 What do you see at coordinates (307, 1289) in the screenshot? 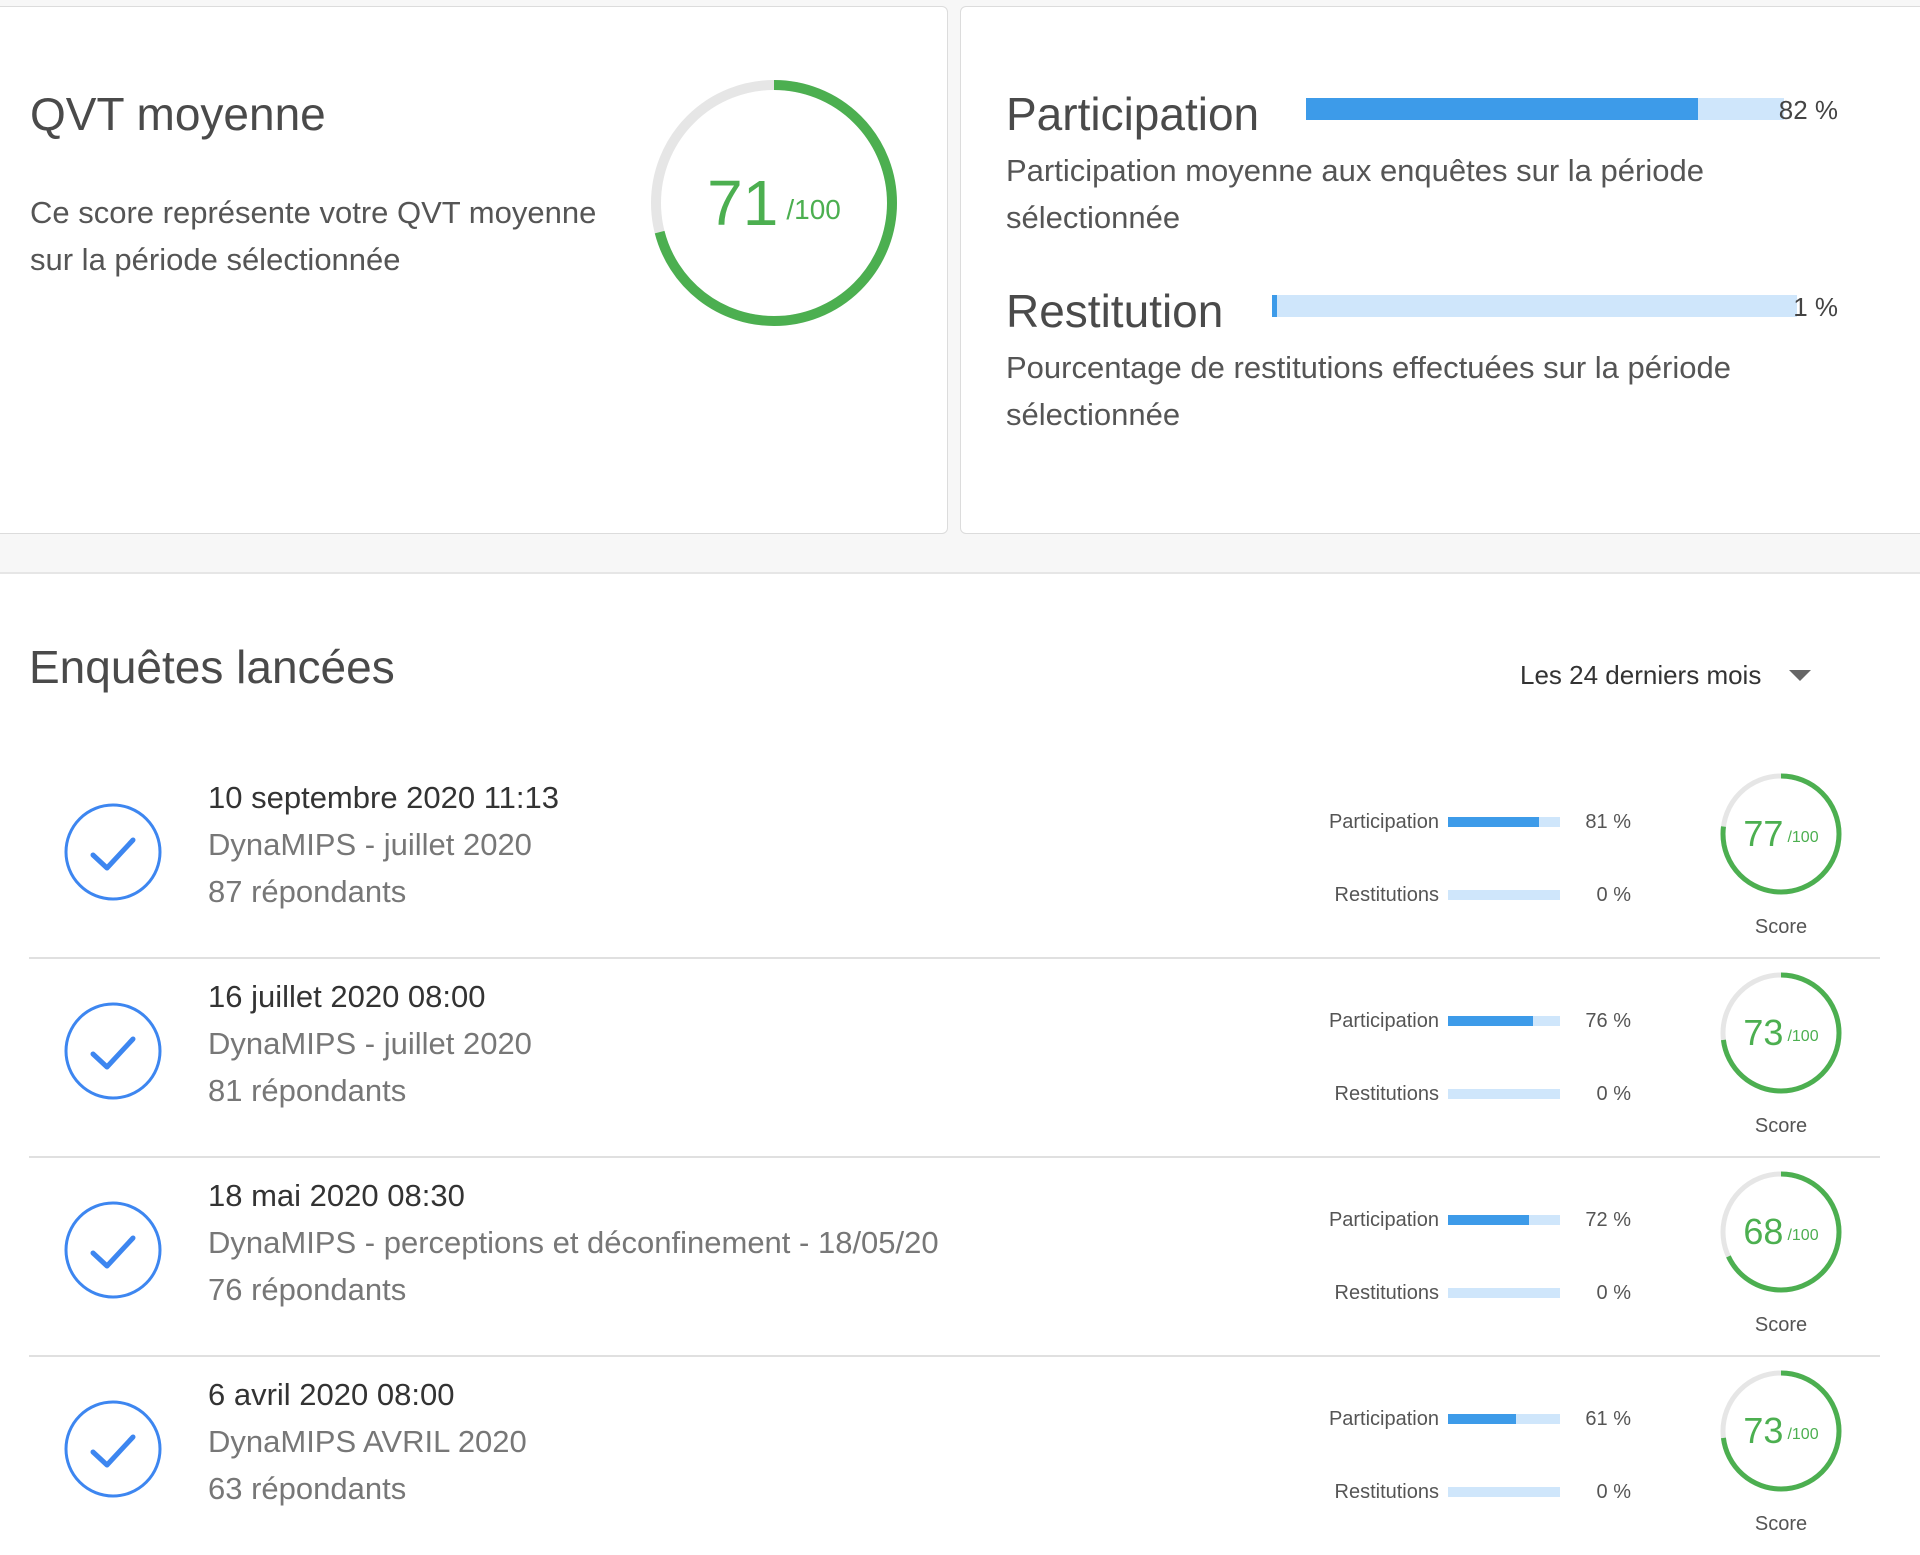
I see `survey-respondents: 76 répondants` at bounding box center [307, 1289].